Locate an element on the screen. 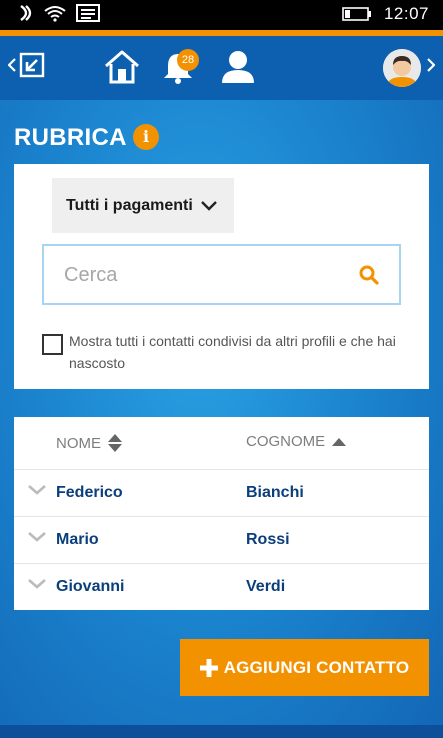  back-button is located at coordinates (26, 65).